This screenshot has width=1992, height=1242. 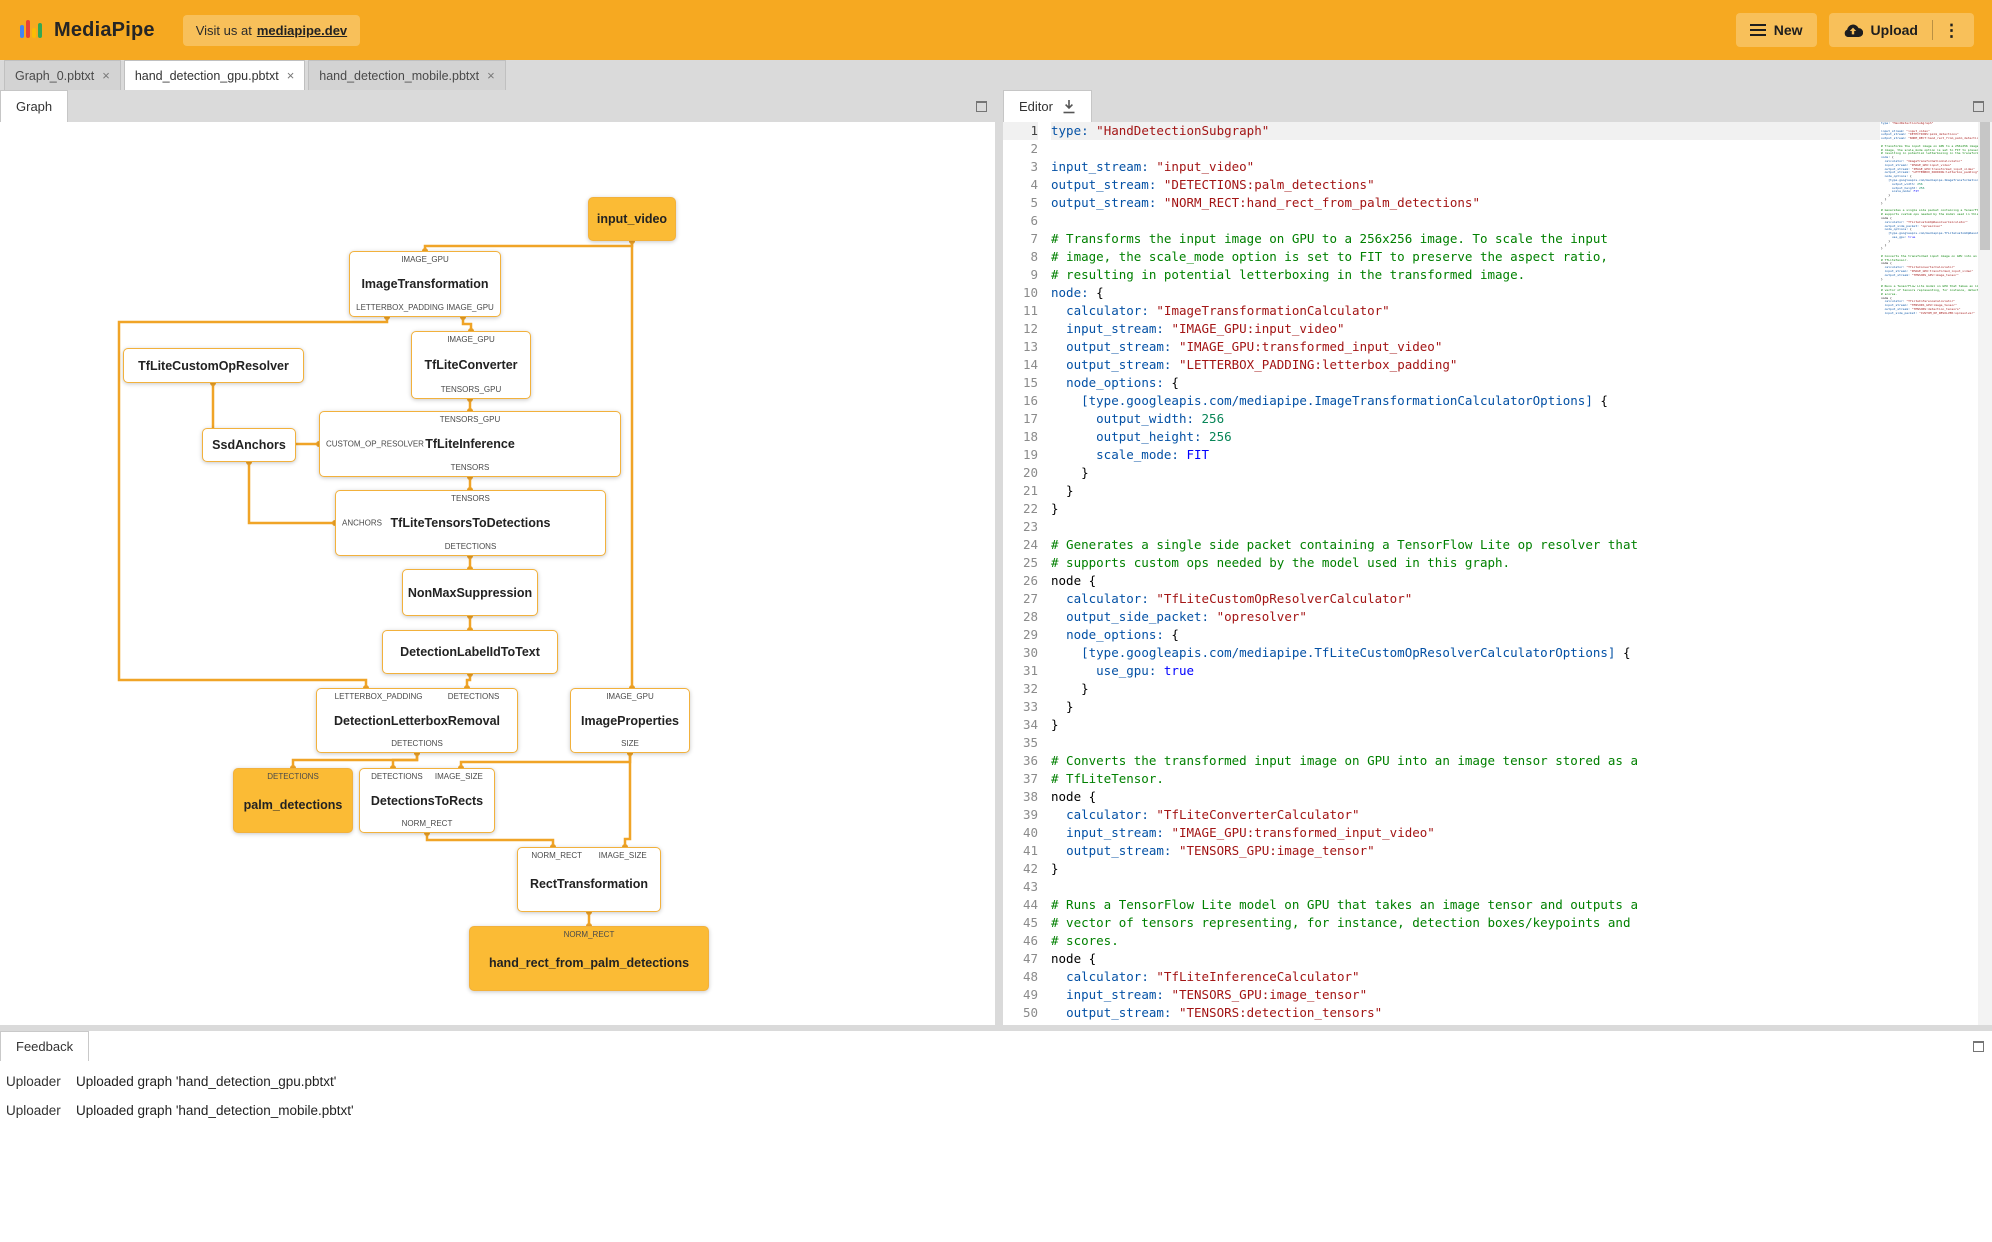 I want to click on file-tab-graph0: Graph_0.pbtxt ×, so click(x=62, y=75).